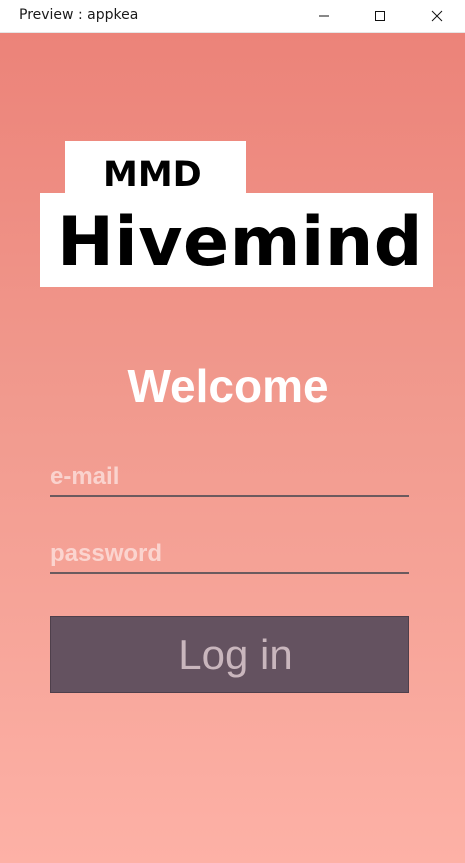 This screenshot has height=863, width=465. I want to click on maximize-button, so click(380, 16).